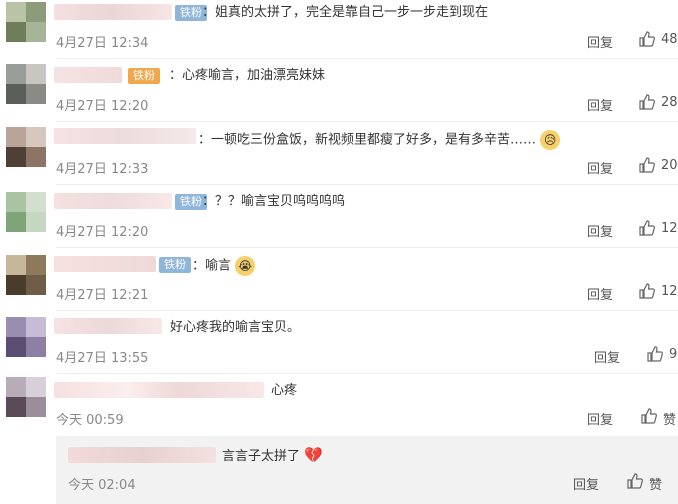 This screenshot has height=504, width=678. What do you see at coordinates (102, 169) in the screenshot?
I see `timestamp: 4月27日 12:33` at bounding box center [102, 169].